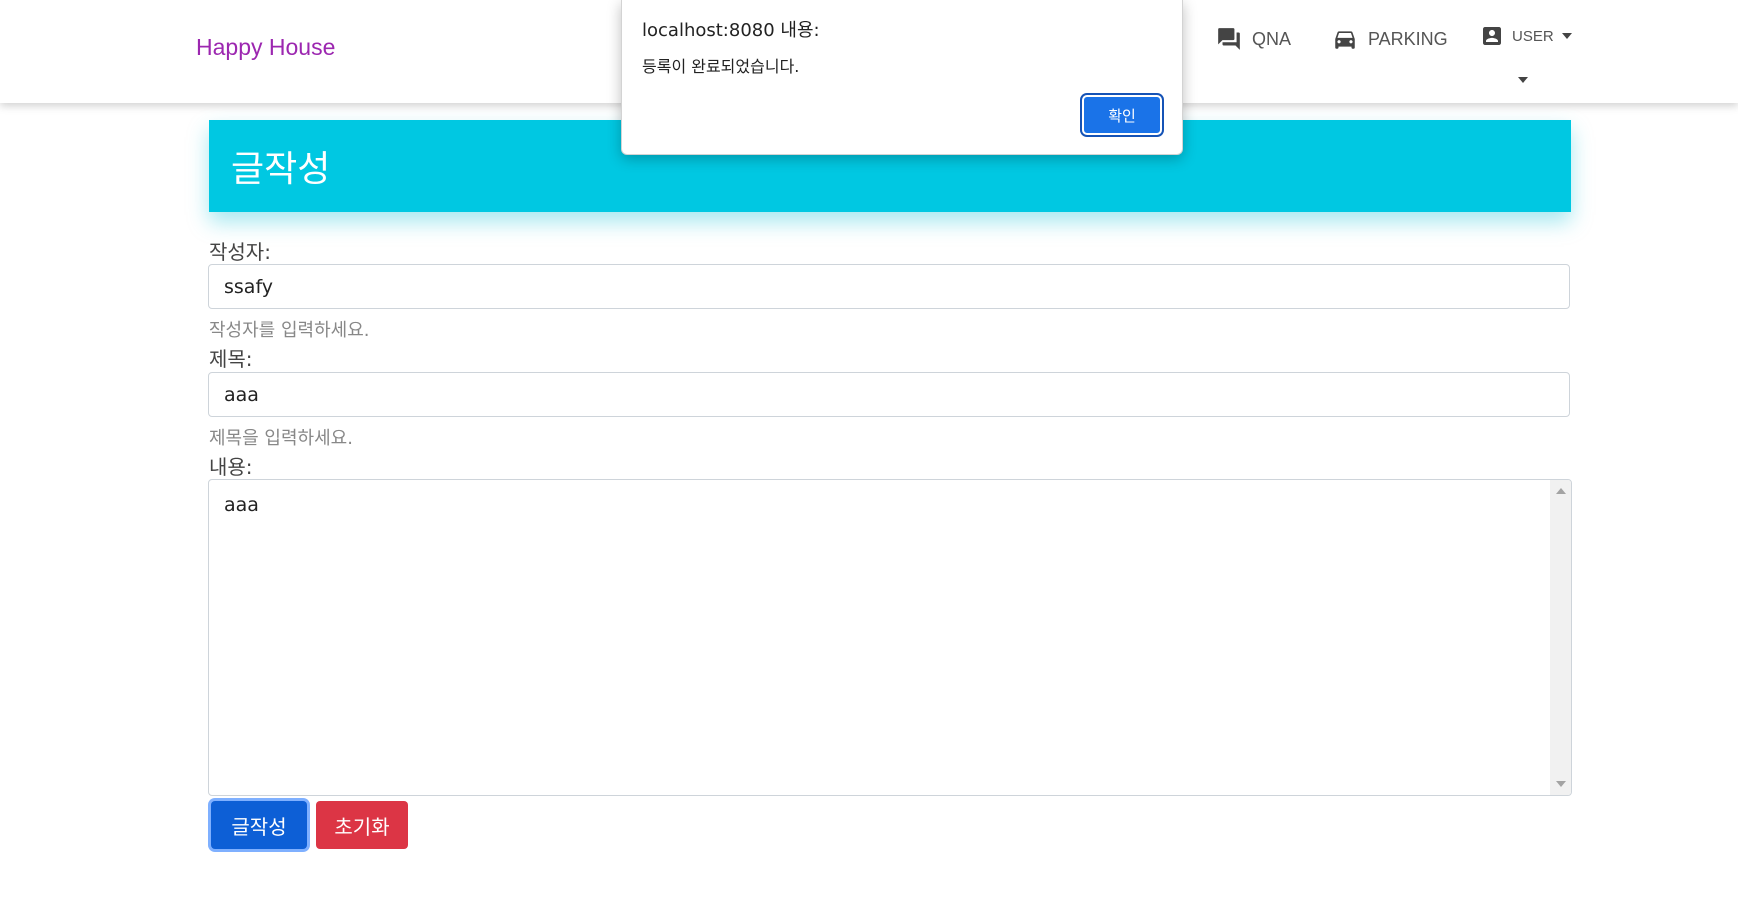 This screenshot has height=917, width=1738. What do you see at coordinates (289, 330) in the screenshot?
I see `writer-help-text: 작성자를 입력하세요.` at bounding box center [289, 330].